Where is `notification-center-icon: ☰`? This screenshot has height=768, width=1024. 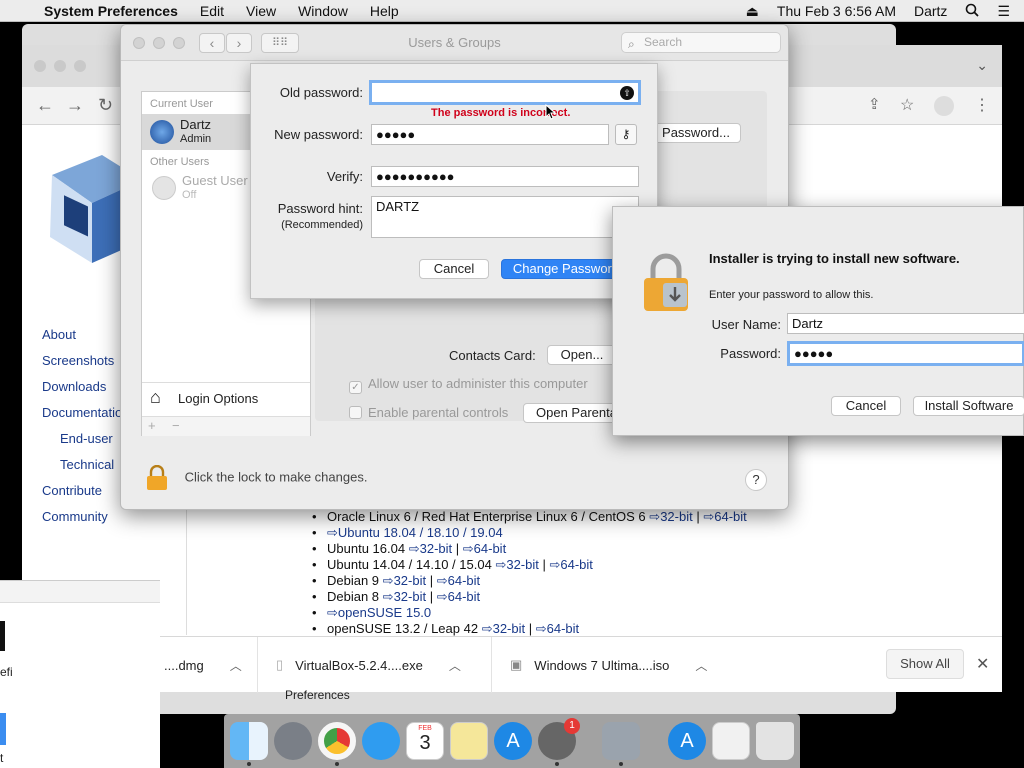
notification-center-icon: ☰ is located at coordinates (1003, 11).